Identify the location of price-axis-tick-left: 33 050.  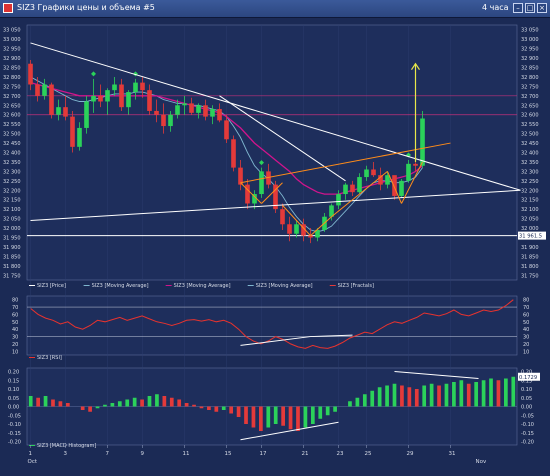
(12, 31).